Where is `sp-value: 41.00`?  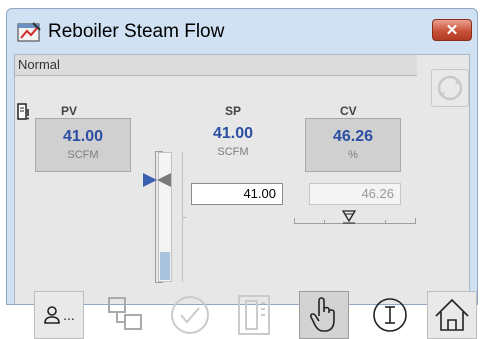
sp-value: 41.00 is located at coordinates (233, 133).